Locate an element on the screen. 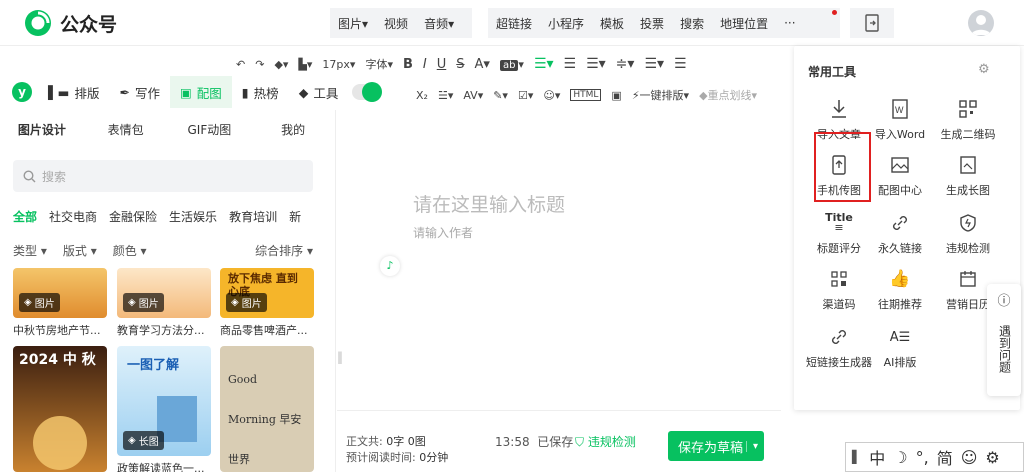  moon-icon: ☽ is located at coordinates (900, 457).